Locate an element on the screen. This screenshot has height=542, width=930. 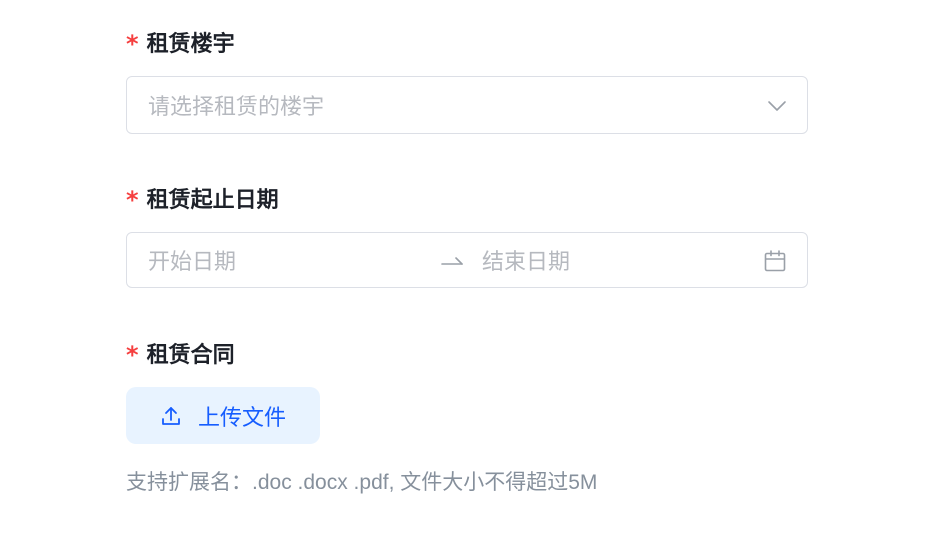
building-label-text: 租赁楼宇 is located at coordinates (190, 44).